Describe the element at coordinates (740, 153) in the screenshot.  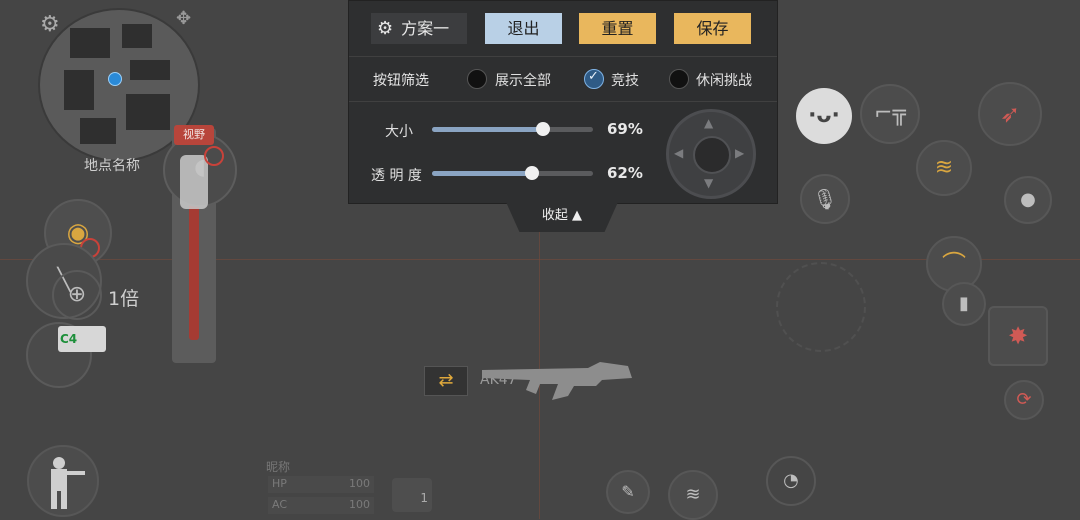
I see `arrow-right-icon: ▶` at that location.